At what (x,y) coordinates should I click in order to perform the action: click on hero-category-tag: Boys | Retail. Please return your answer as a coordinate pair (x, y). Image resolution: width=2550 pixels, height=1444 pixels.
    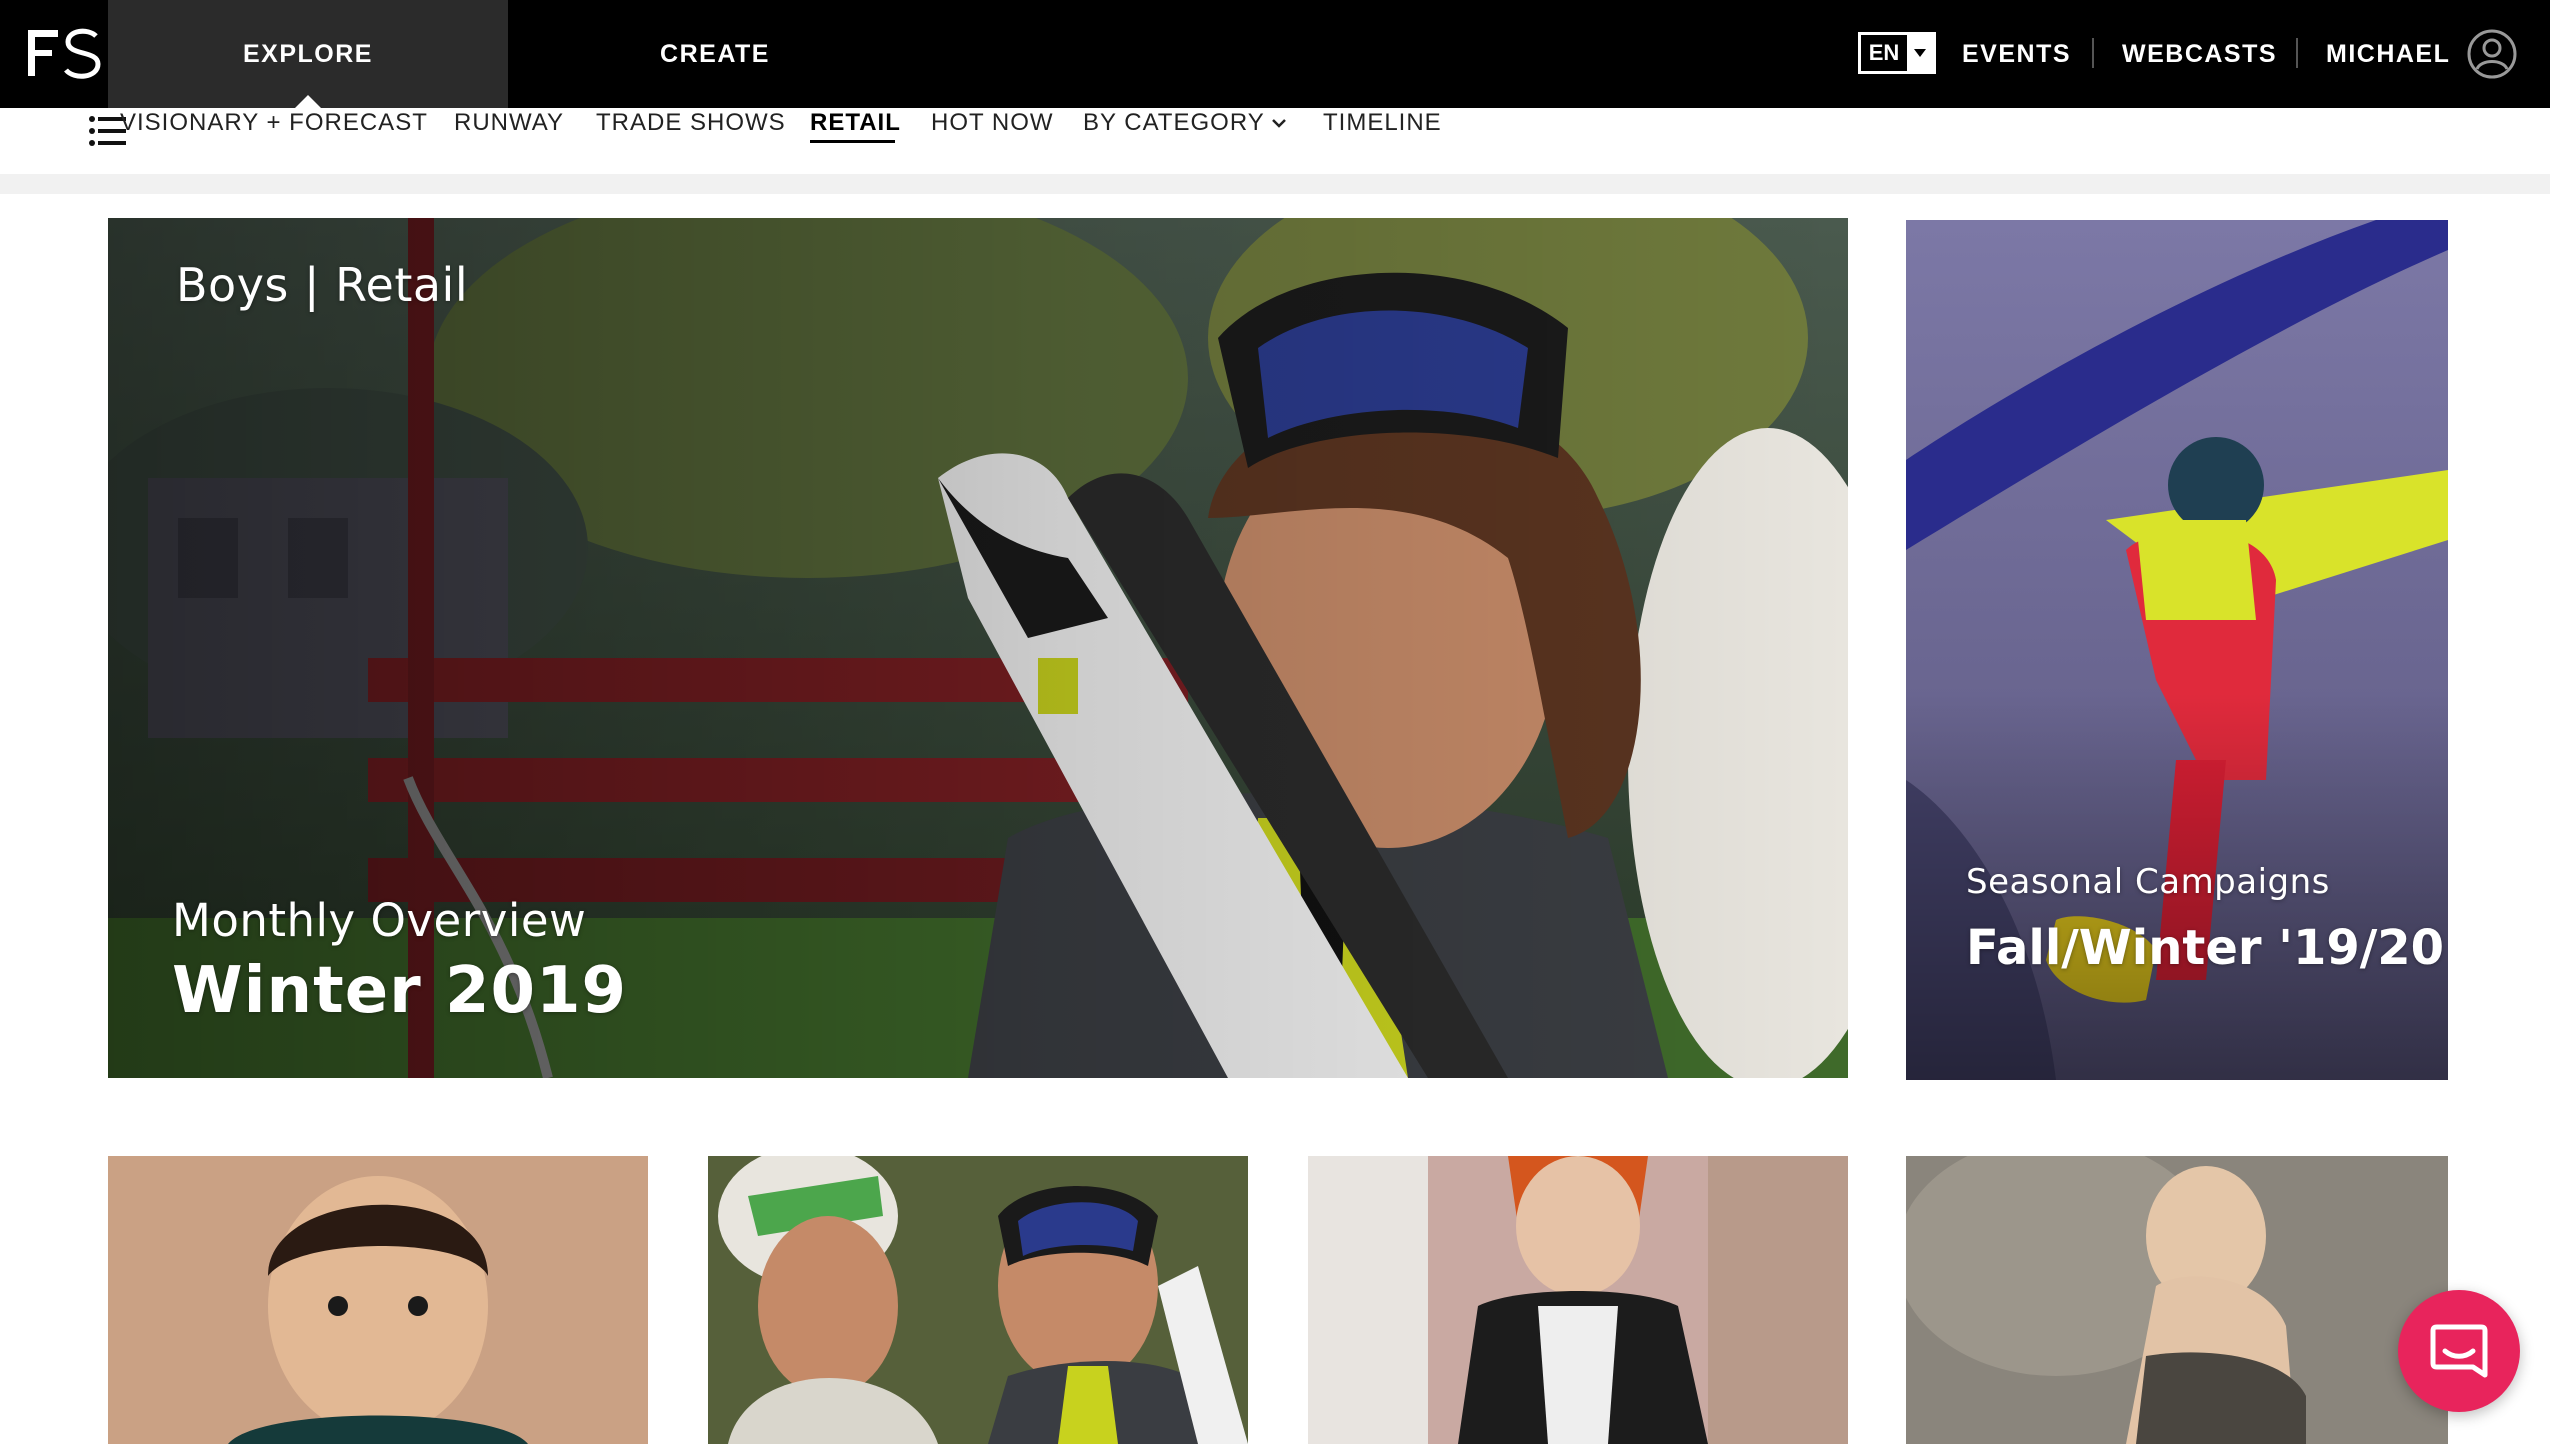
    Looking at the image, I should click on (322, 285).